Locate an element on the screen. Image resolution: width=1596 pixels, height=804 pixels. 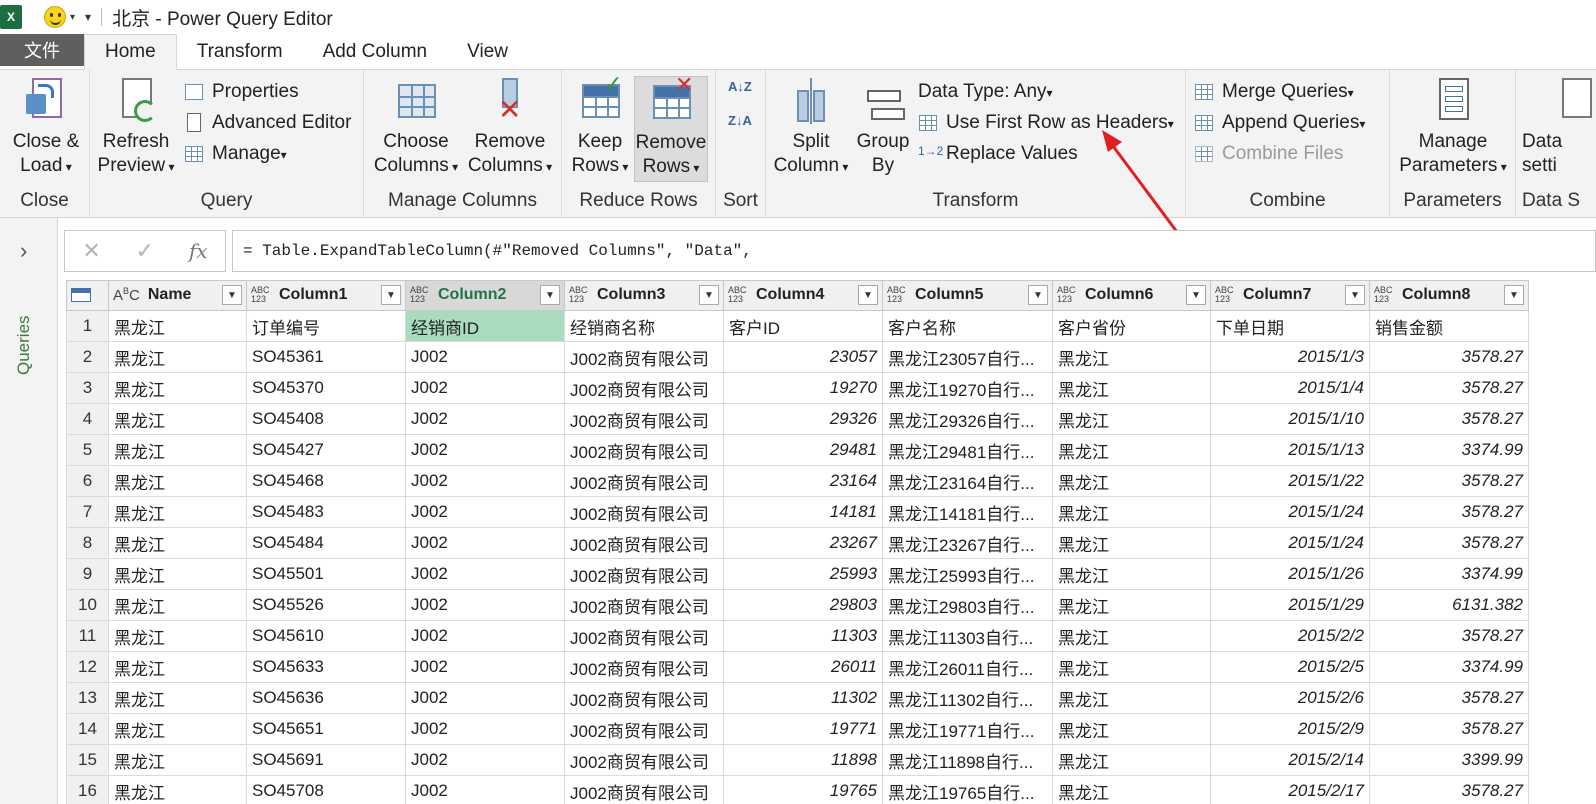
table-cell: 经销商名称 is located at coordinates (644, 326).